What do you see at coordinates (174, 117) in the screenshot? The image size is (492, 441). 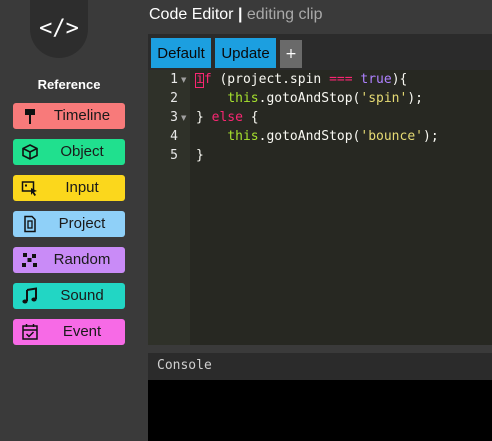 I see `line-number: 3` at bounding box center [174, 117].